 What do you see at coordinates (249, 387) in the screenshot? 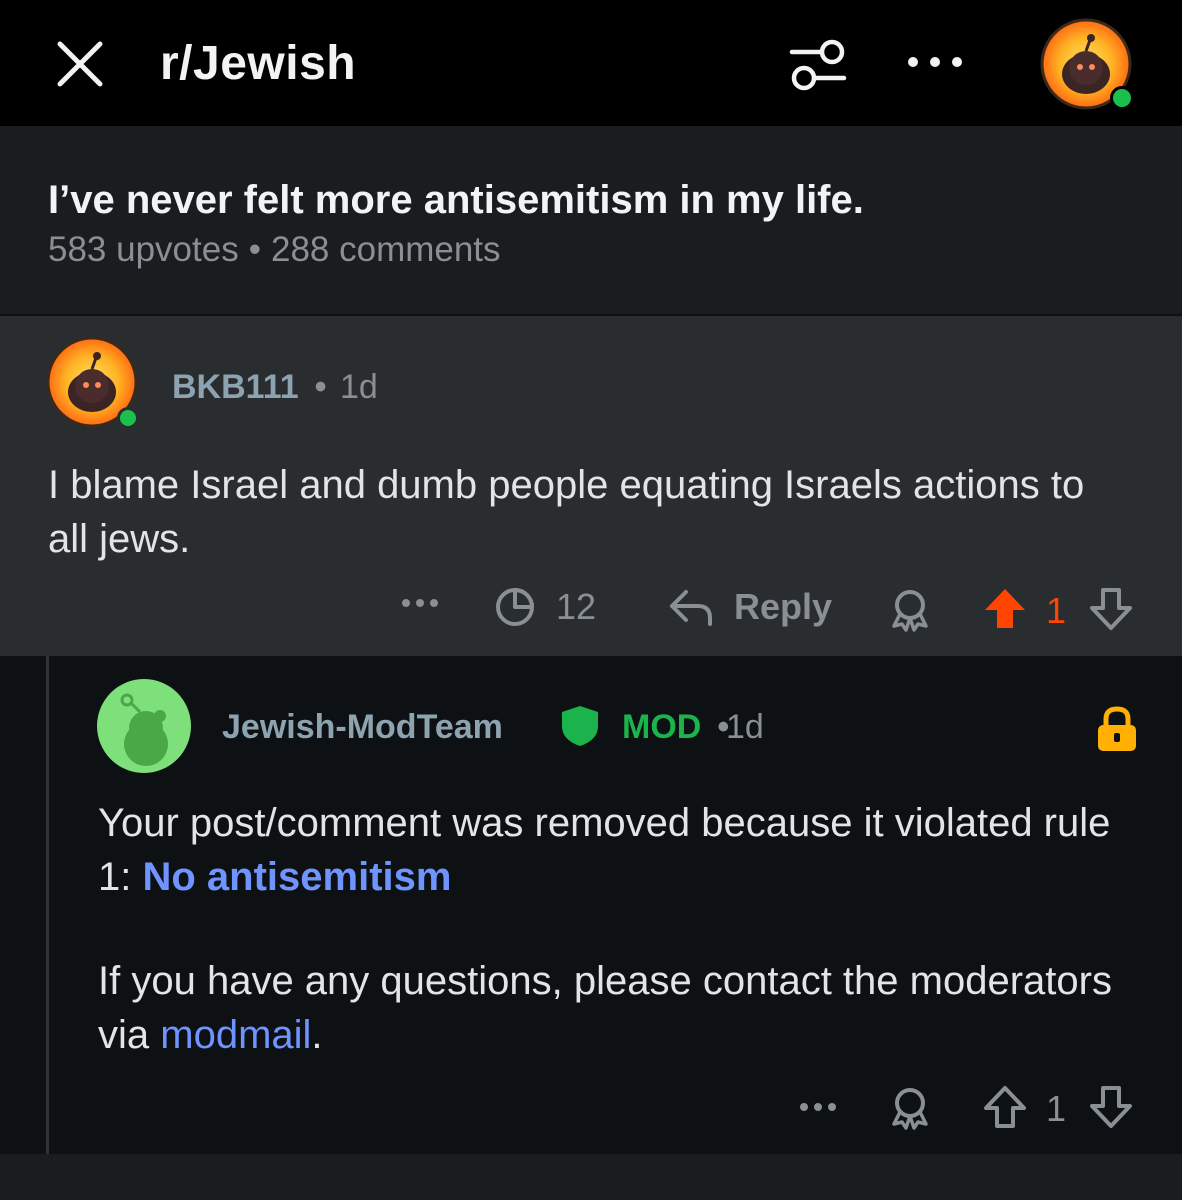
I see `comment-username: BKB111 •` at bounding box center [249, 387].